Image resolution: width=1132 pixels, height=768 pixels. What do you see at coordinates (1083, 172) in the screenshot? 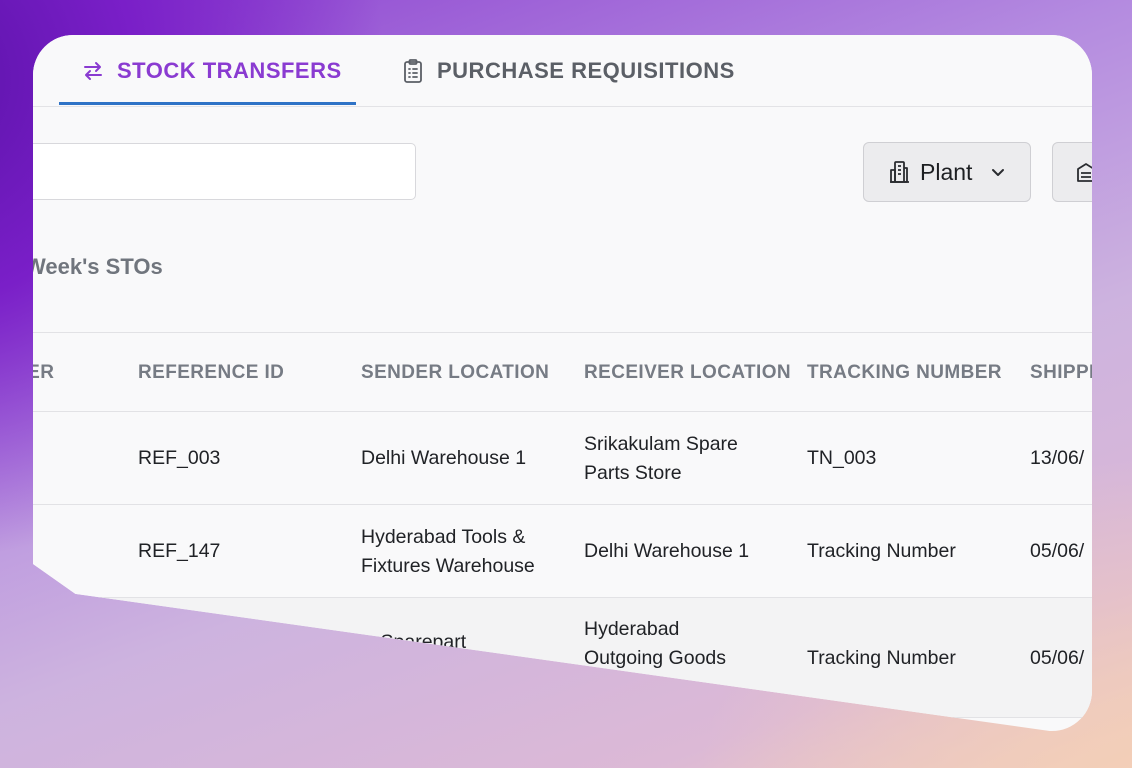
I see `warehouse-icon` at bounding box center [1083, 172].